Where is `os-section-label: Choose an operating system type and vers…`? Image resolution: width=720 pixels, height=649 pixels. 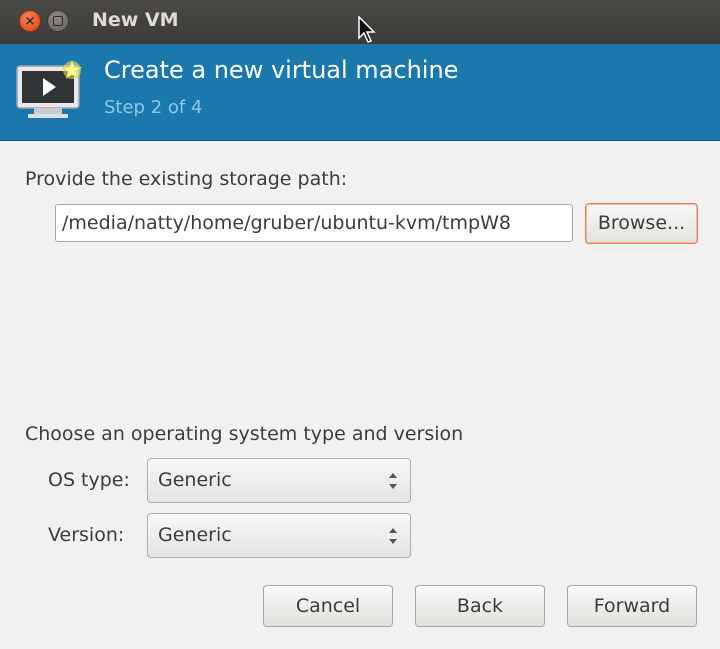 os-section-label: Choose an operating system type and vers… is located at coordinates (244, 434).